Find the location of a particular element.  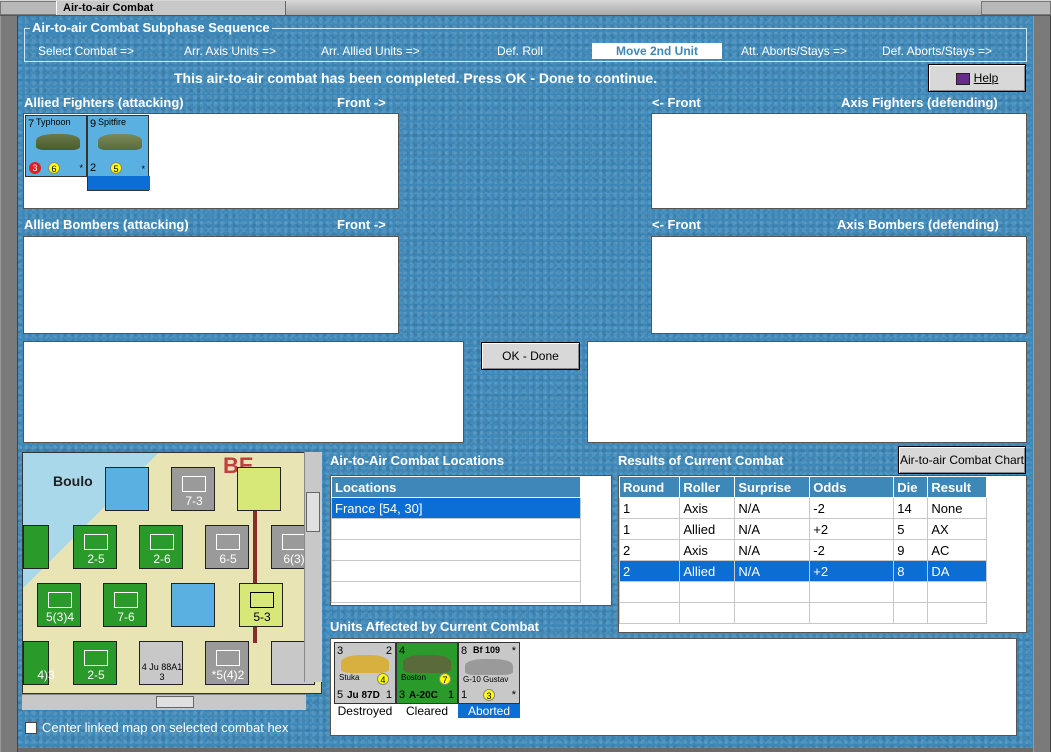

aborted-label: Aborted is located at coordinates (489, 711).